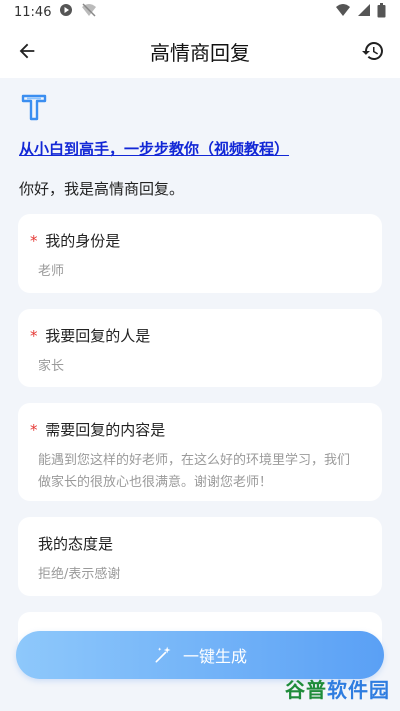  Describe the element at coordinates (75, 241) in the screenshot. I see `field-label: * 我的身份是` at that location.